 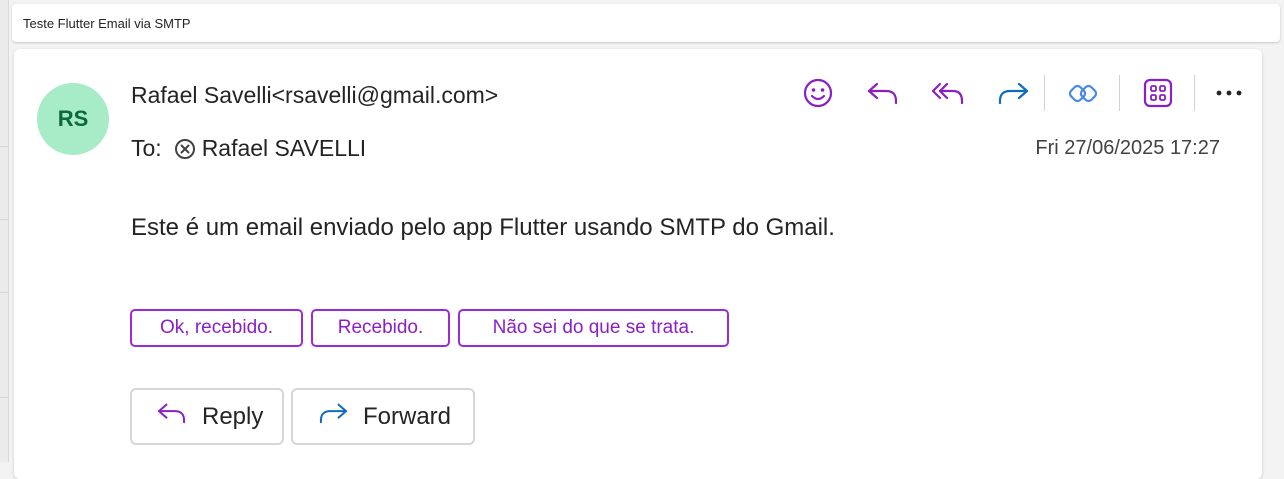 What do you see at coordinates (1127, 148) in the screenshot?
I see `message-date: Fri 27/06/2025 17:27` at bounding box center [1127, 148].